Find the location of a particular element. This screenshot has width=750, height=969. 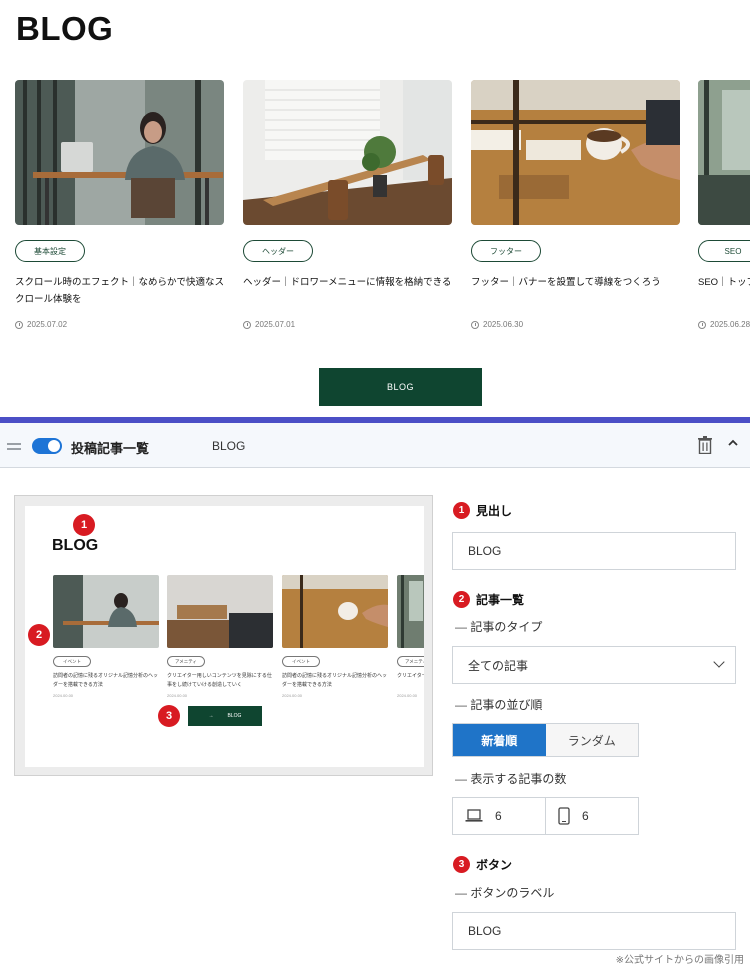

blog-card: SEO SEO｜トップ設定可能 2025.06.28 is located at coordinates (724, 204).